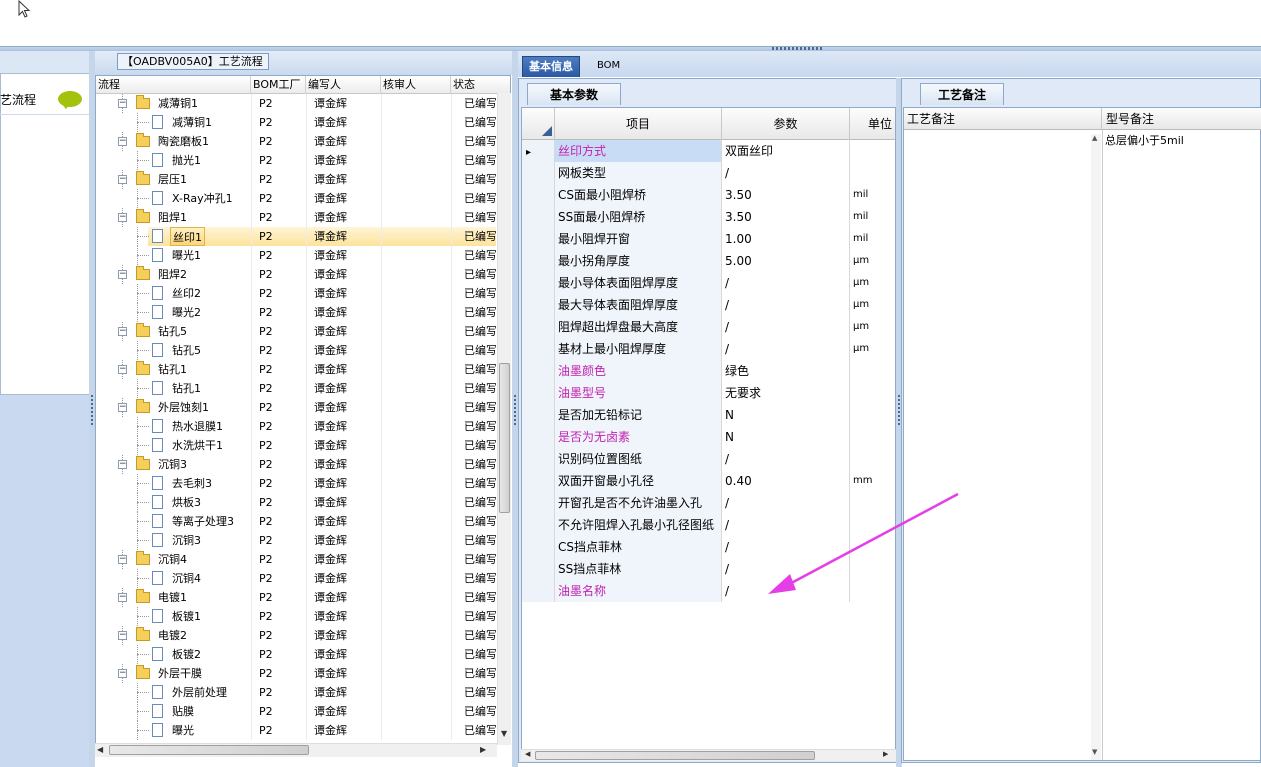 The height and width of the screenshot is (767, 1261). What do you see at coordinates (187, 236) in the screenshot?
I see `tree-node-name: 丝印1` at bounding box center [187, 236].